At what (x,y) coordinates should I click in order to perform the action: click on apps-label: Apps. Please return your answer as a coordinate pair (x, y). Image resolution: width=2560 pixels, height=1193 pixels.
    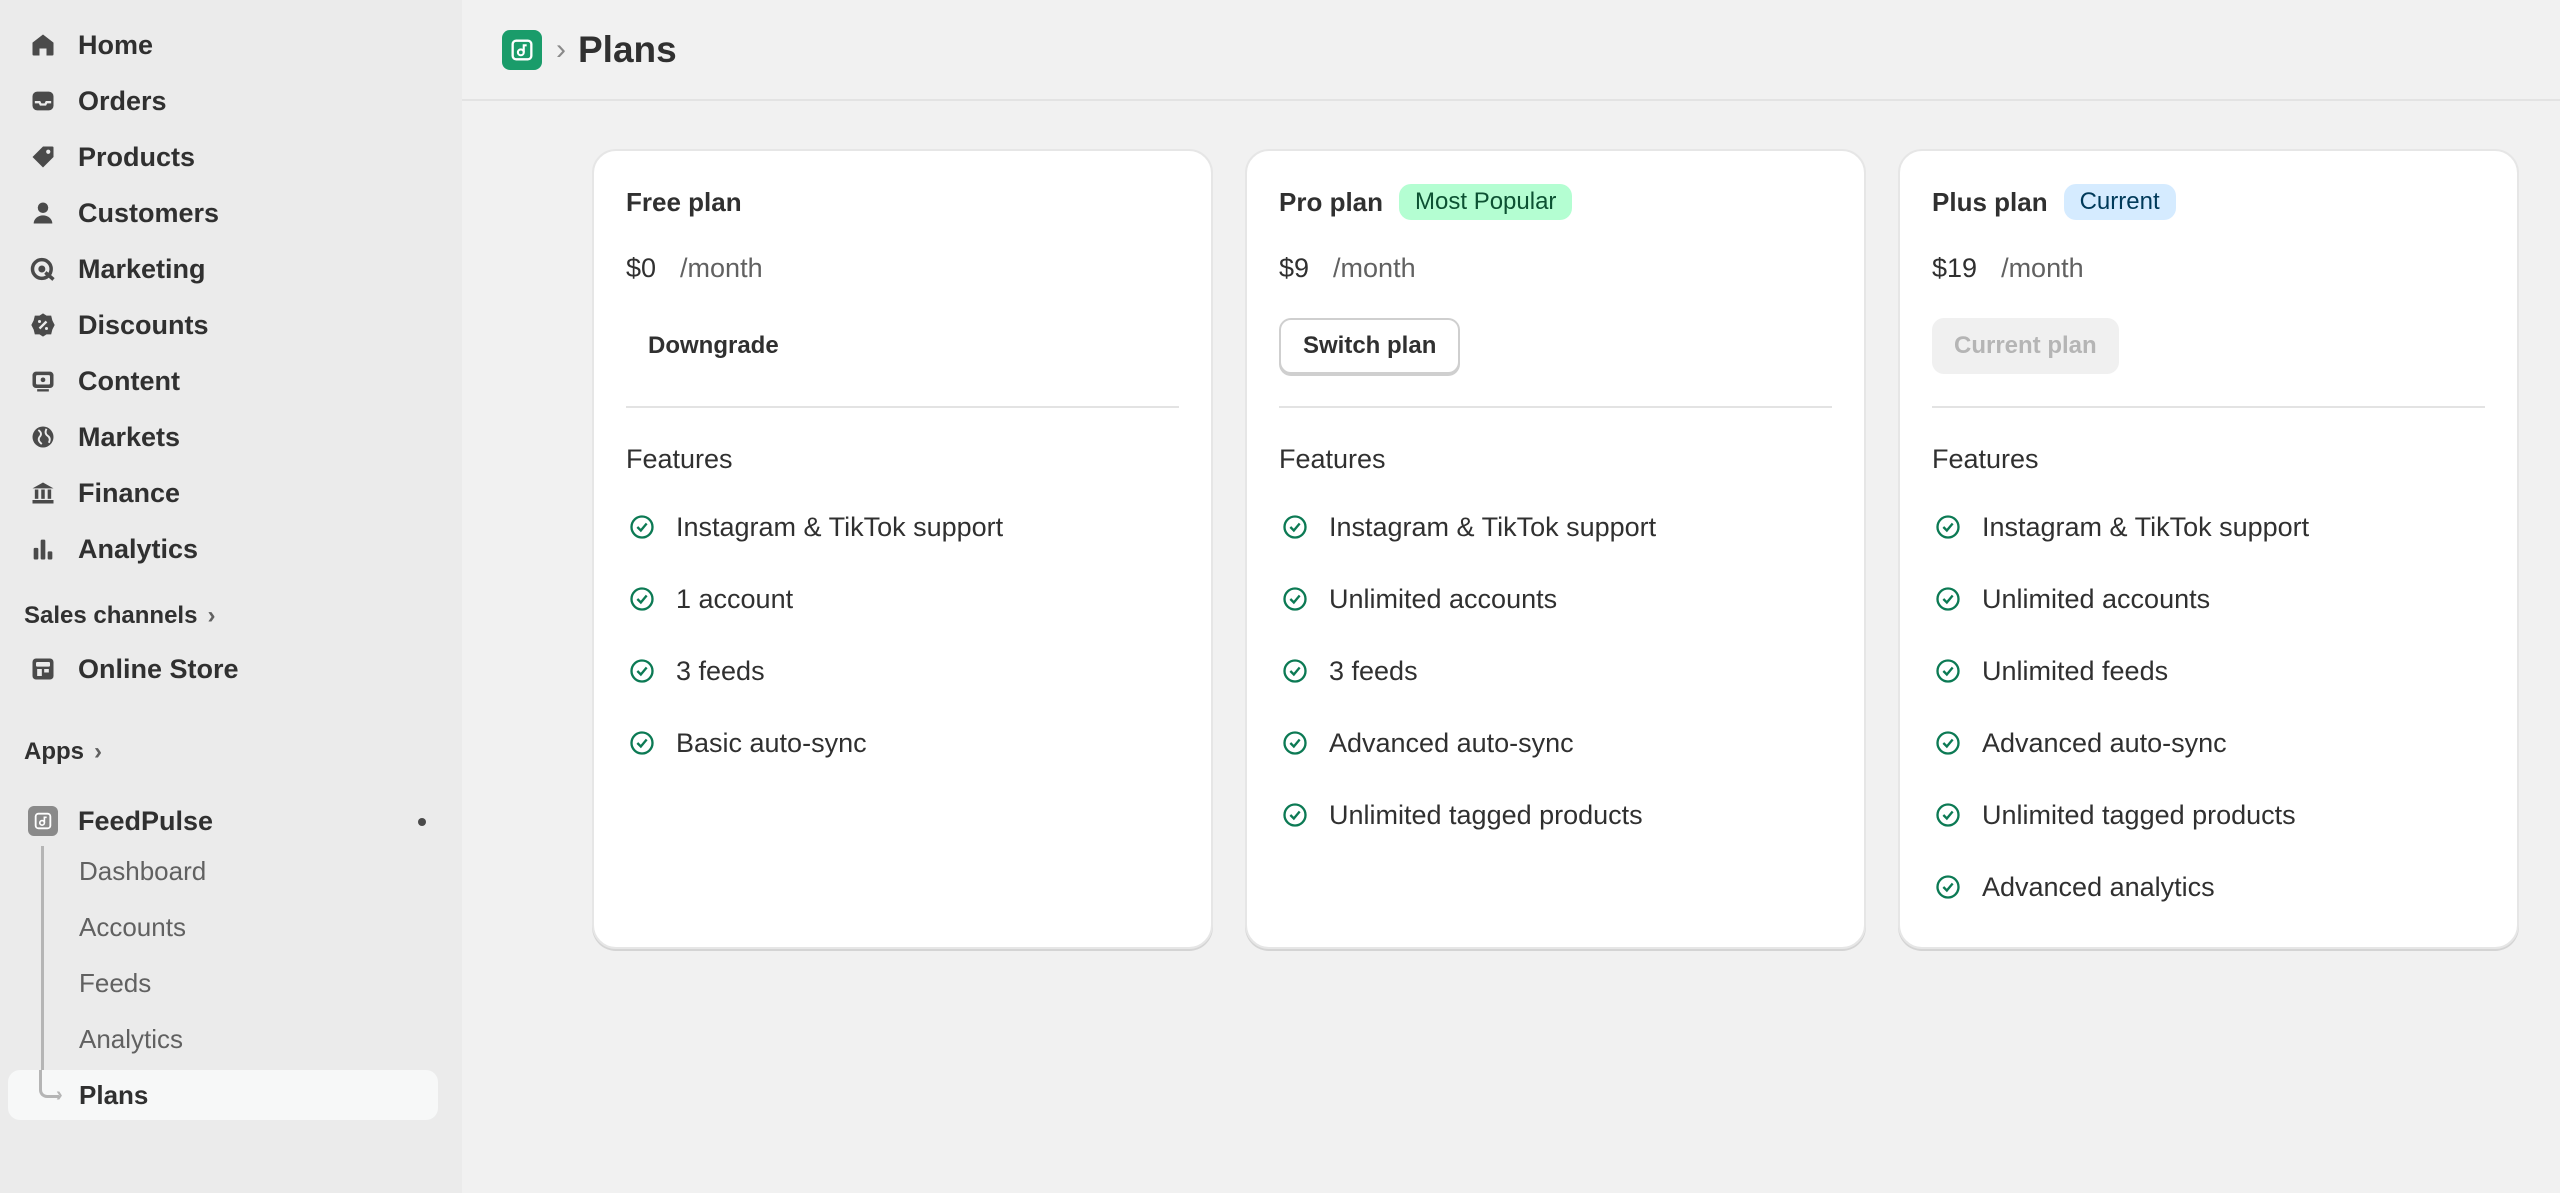
    Looking at the image, I should click on (54, 751).